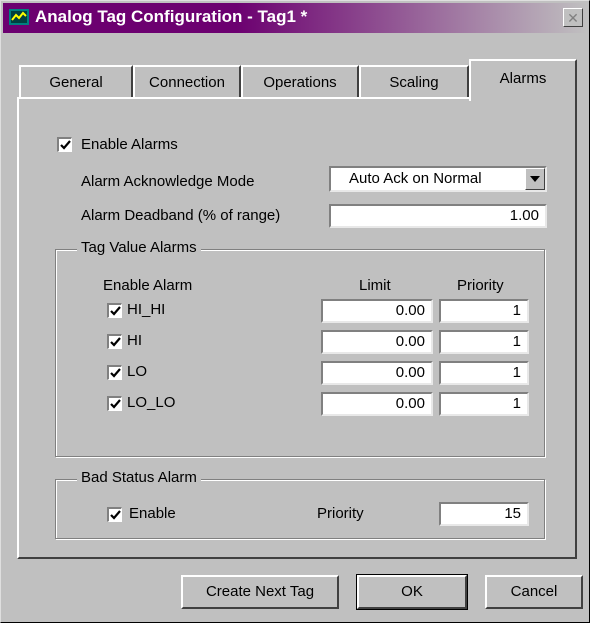  What do you see at coordinates (484, 342) in the screenshot?
I see `hi-priority-field: 1` at bounding box center [484, 342].